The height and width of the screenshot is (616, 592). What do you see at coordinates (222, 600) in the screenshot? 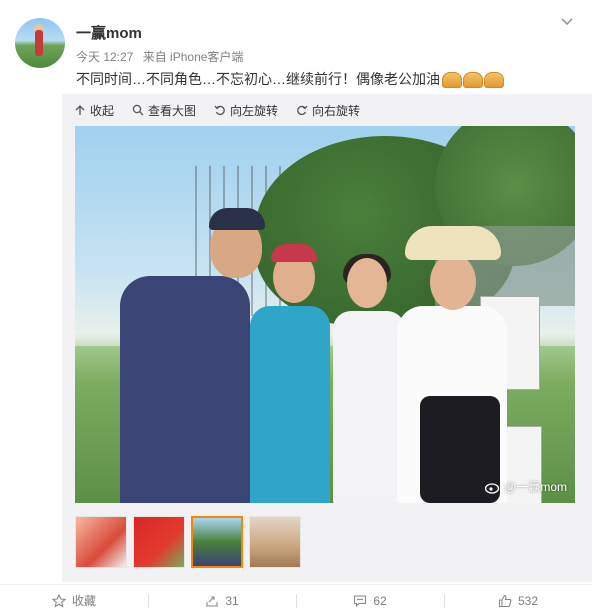
I see `repost-button: 31` at bounding box center [222, 600].